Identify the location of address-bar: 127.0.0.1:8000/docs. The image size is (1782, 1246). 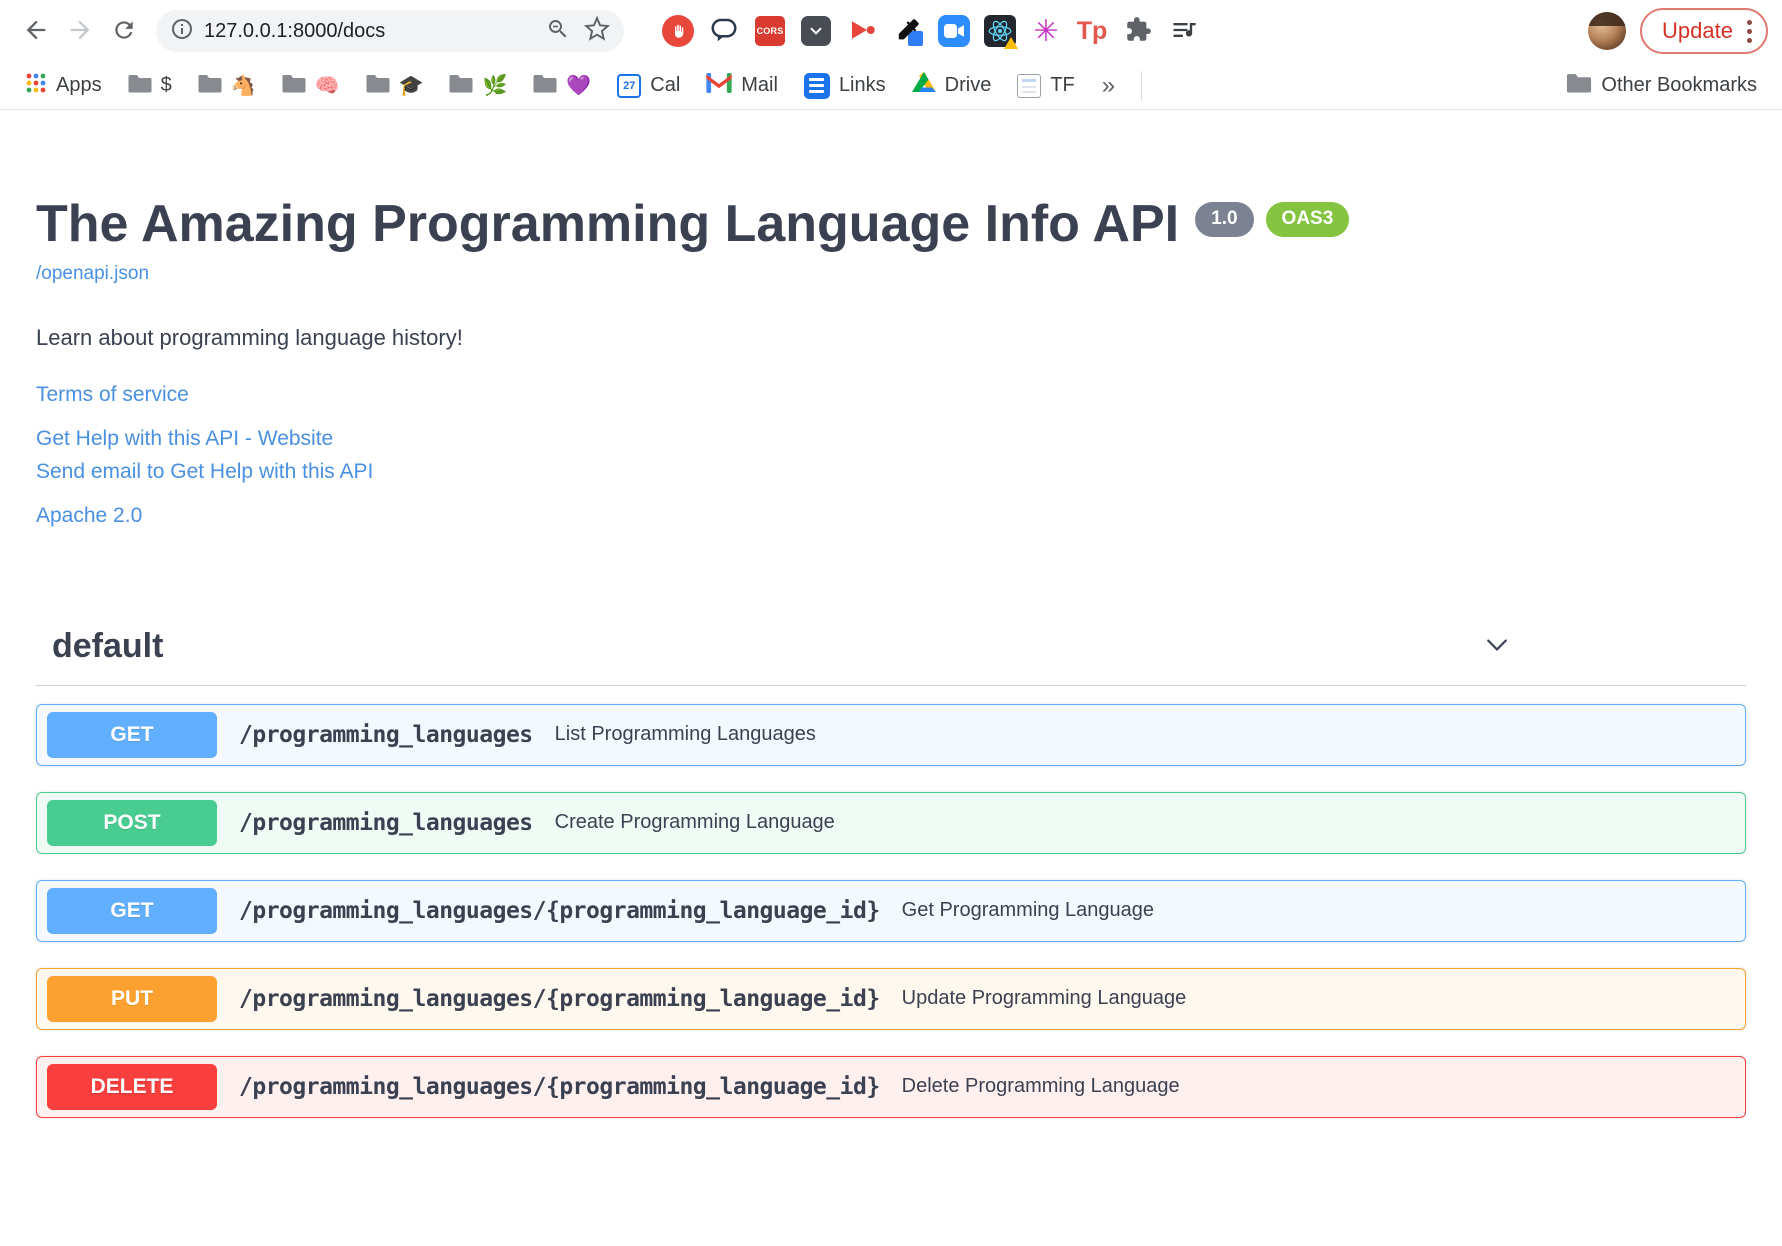
(390, 31).